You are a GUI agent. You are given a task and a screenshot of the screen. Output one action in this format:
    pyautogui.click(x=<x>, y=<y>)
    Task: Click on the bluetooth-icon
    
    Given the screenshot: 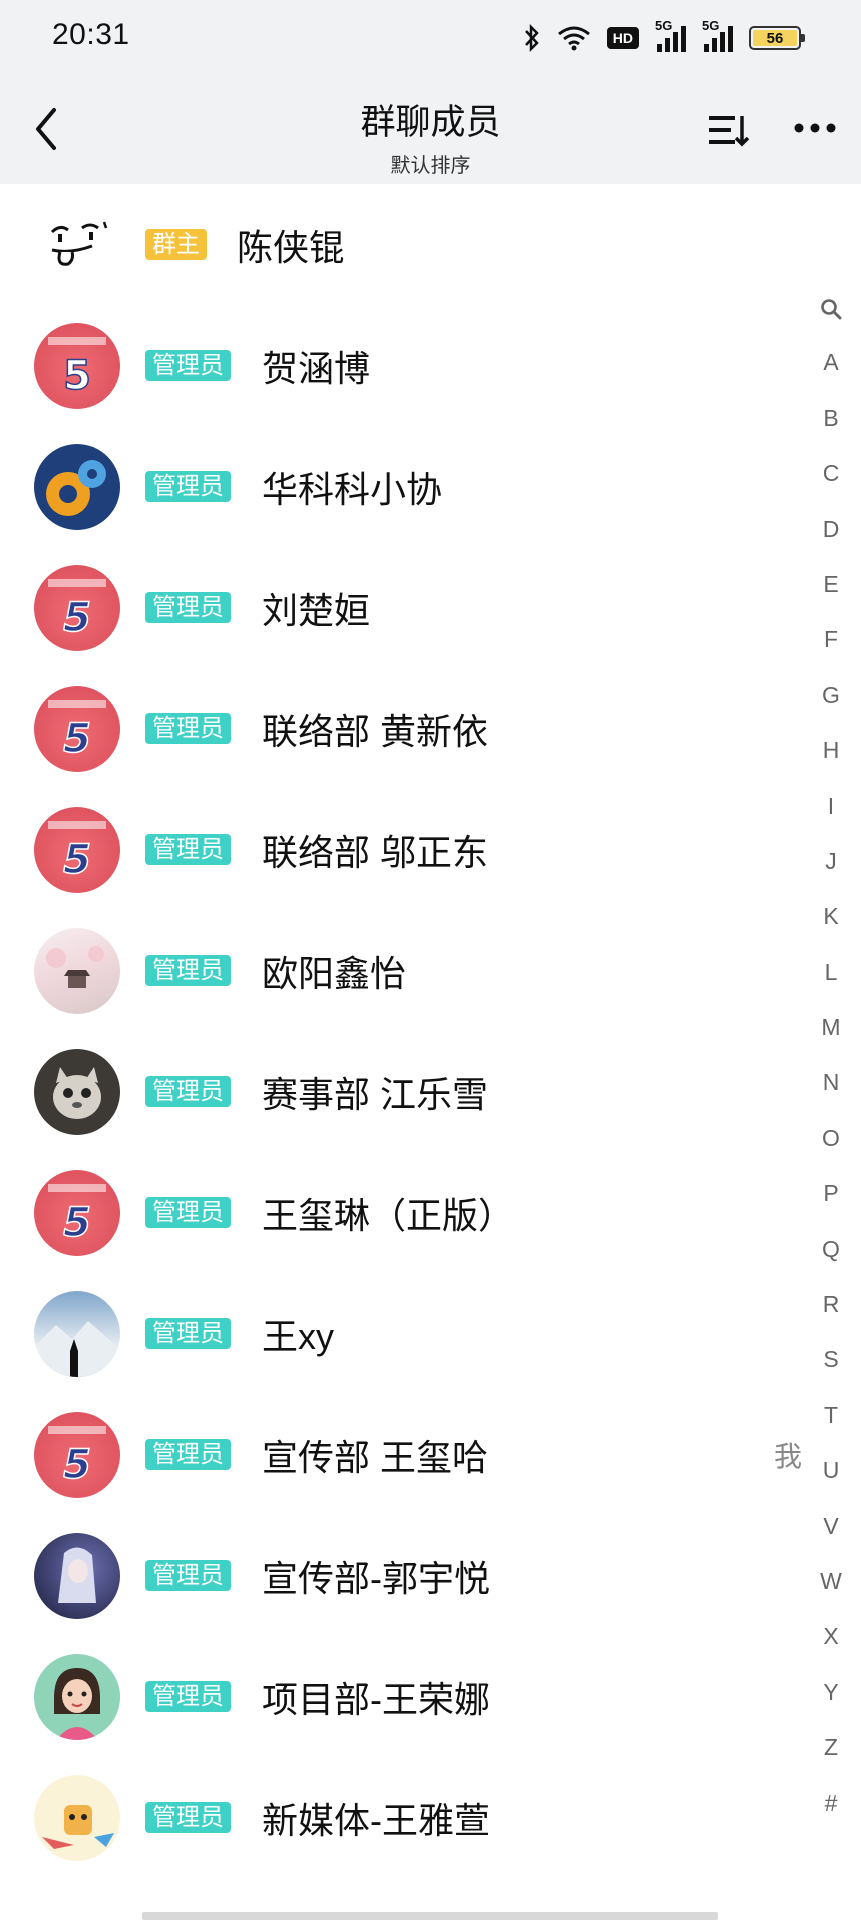 What is the action you would take?
    pyautogui.click(x=532, y=38)
    